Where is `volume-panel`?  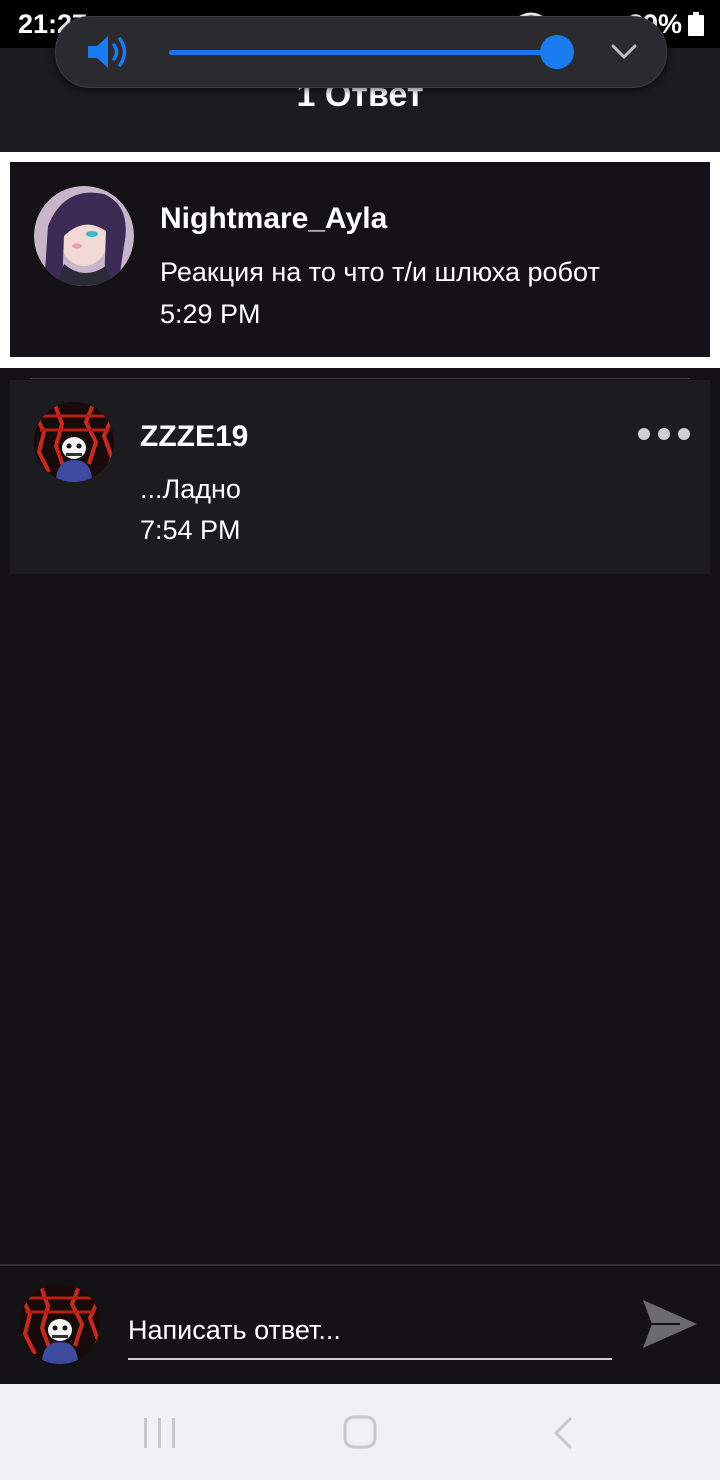 volume-panel is located at coordinates (361, 52).